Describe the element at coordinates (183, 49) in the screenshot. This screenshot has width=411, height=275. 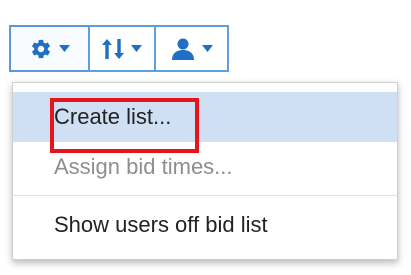
I see `user-icon` at that location.